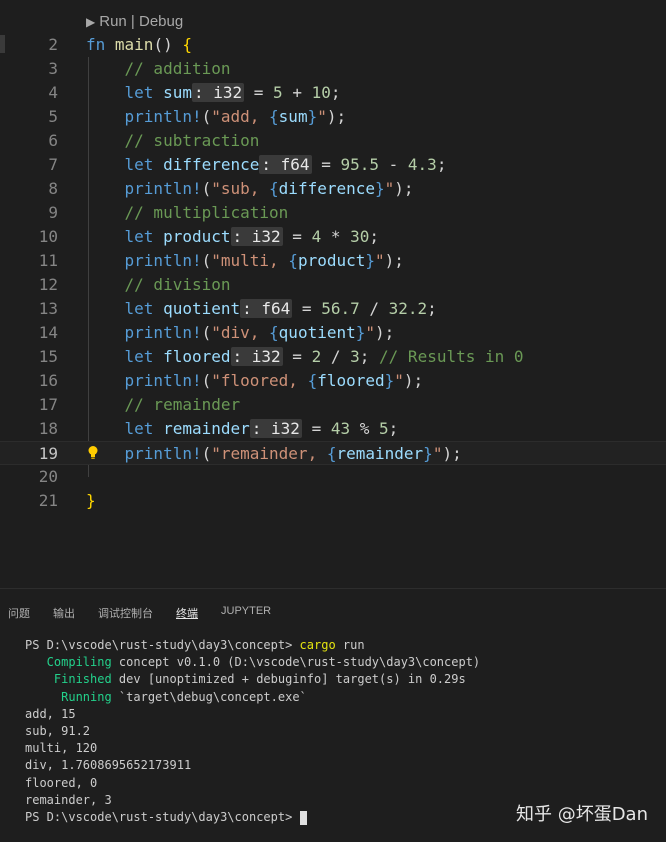 This screenshot has width=666, height=842. I want to click on line-number: 6, so click(53, 140).